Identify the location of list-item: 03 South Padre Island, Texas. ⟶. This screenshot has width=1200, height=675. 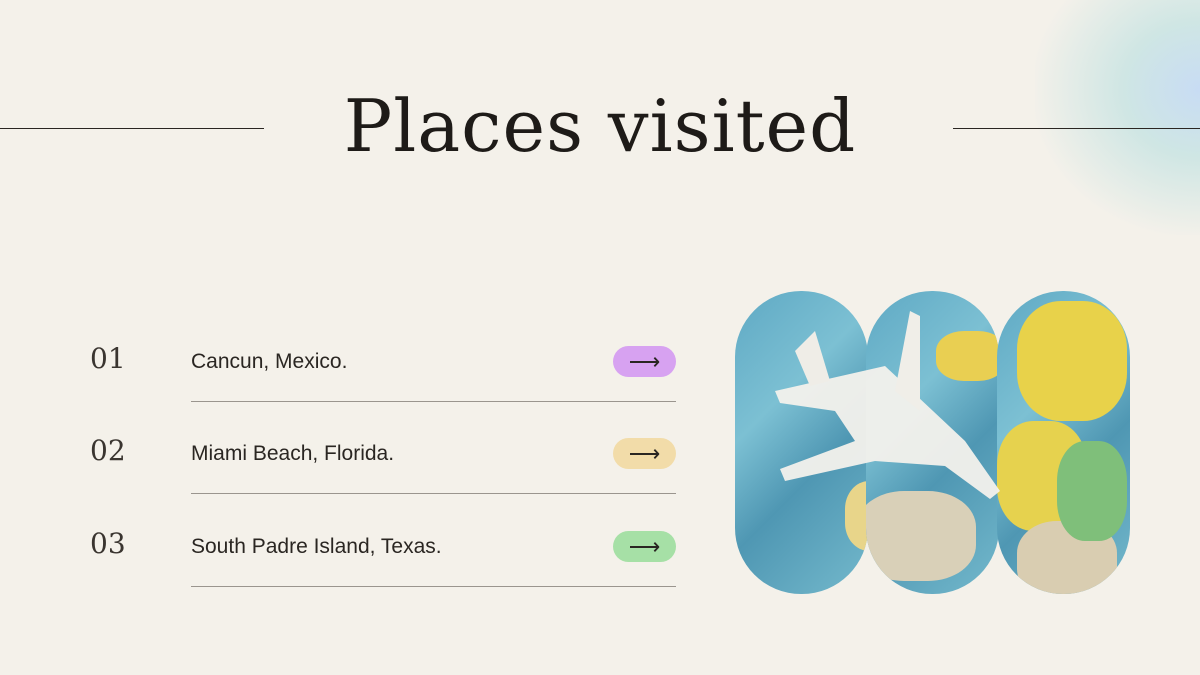
(383, 565).